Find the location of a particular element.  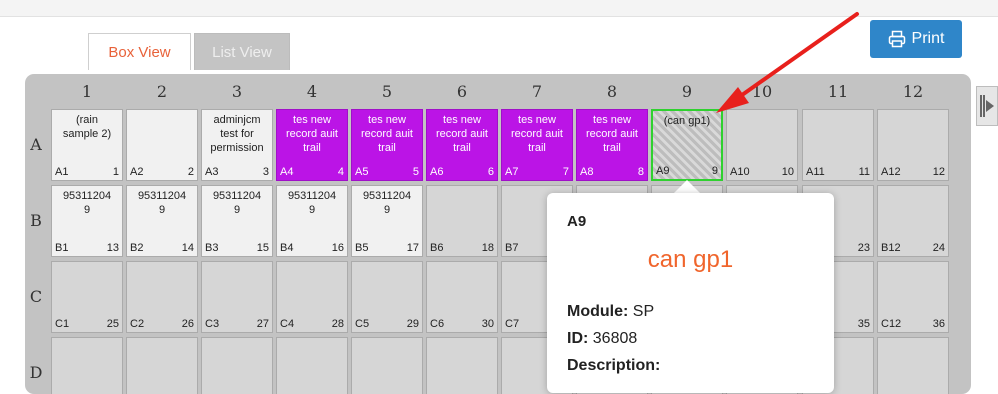

cell-position: B4 is located at coordinates (287, 248).